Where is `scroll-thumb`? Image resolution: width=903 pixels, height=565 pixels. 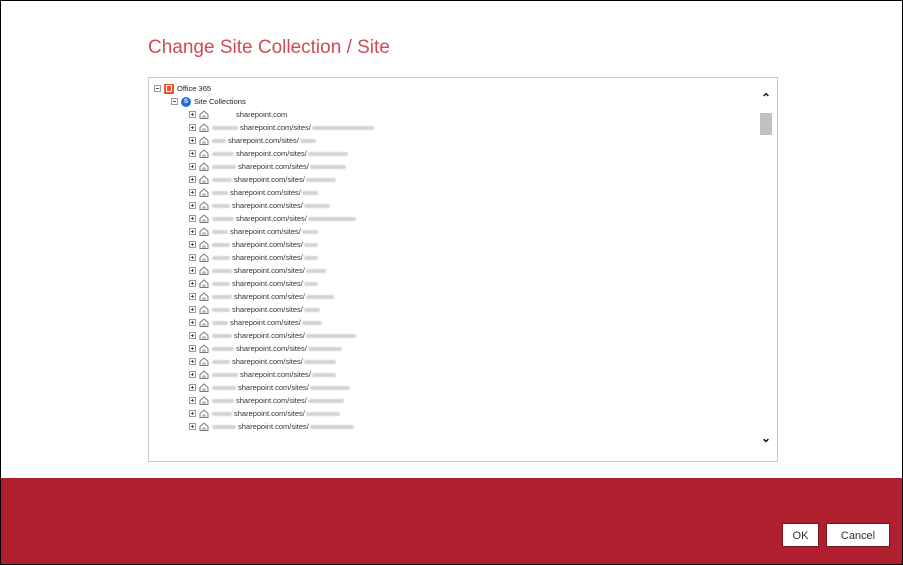 scroll-thumb is located at coordinates (766, 124).